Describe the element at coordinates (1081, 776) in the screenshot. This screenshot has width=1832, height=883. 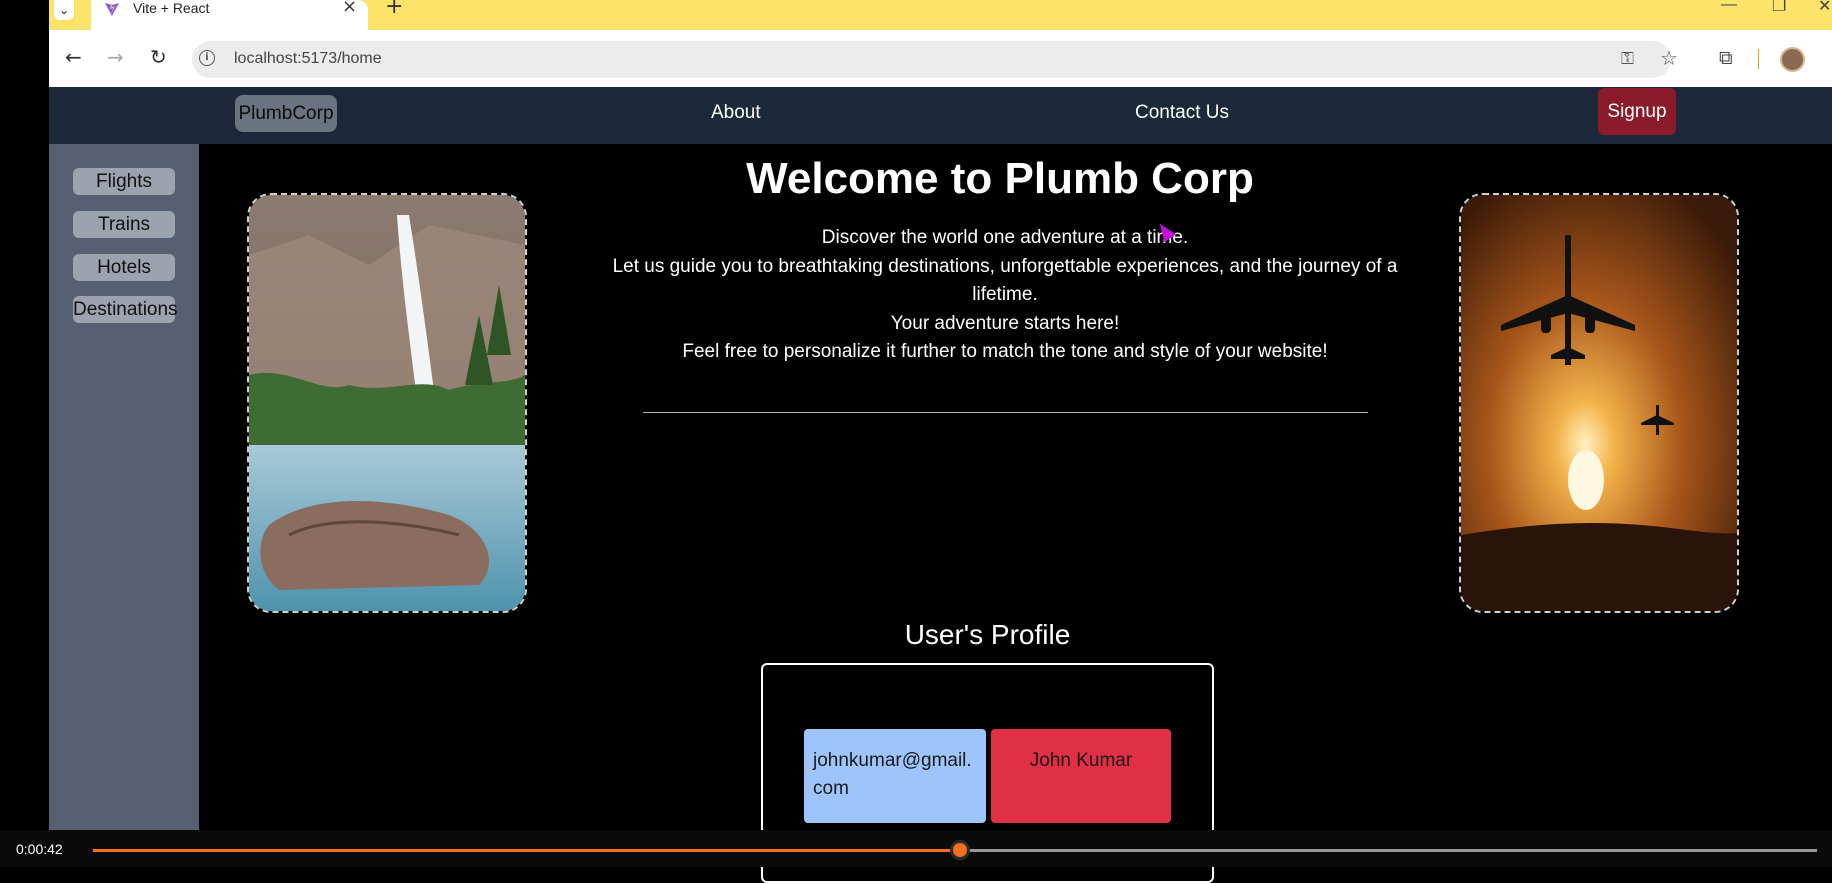
I see `profile-name: John Kumar` at that location.